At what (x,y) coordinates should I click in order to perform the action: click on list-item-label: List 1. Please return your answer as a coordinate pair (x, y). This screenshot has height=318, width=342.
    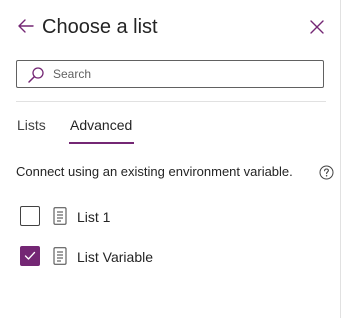
    Looking at the image, I should click on (94, 217).